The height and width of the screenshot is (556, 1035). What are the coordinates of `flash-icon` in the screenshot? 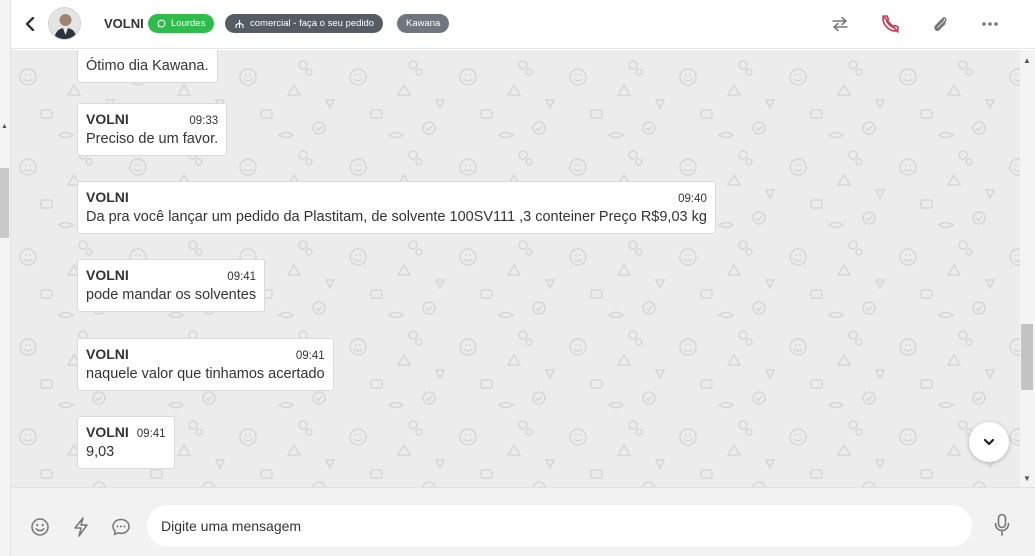 It's located at (81, 527).